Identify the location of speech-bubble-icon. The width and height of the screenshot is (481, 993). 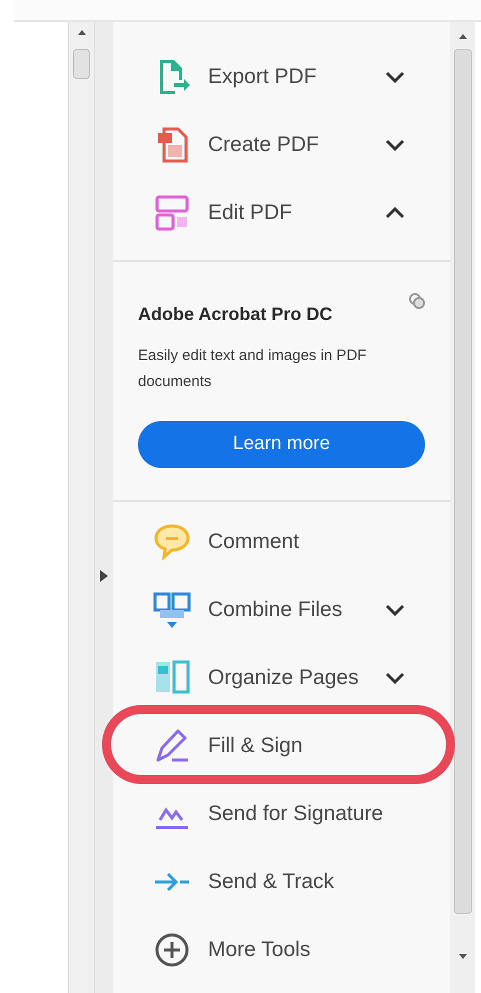
(172, 542).